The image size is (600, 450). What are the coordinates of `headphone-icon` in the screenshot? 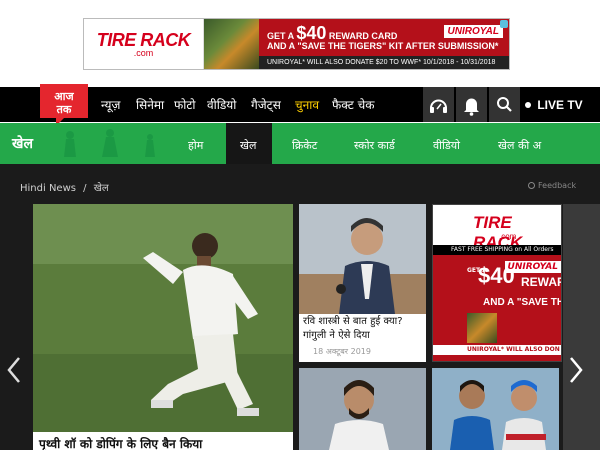 It's located at (438, 106).